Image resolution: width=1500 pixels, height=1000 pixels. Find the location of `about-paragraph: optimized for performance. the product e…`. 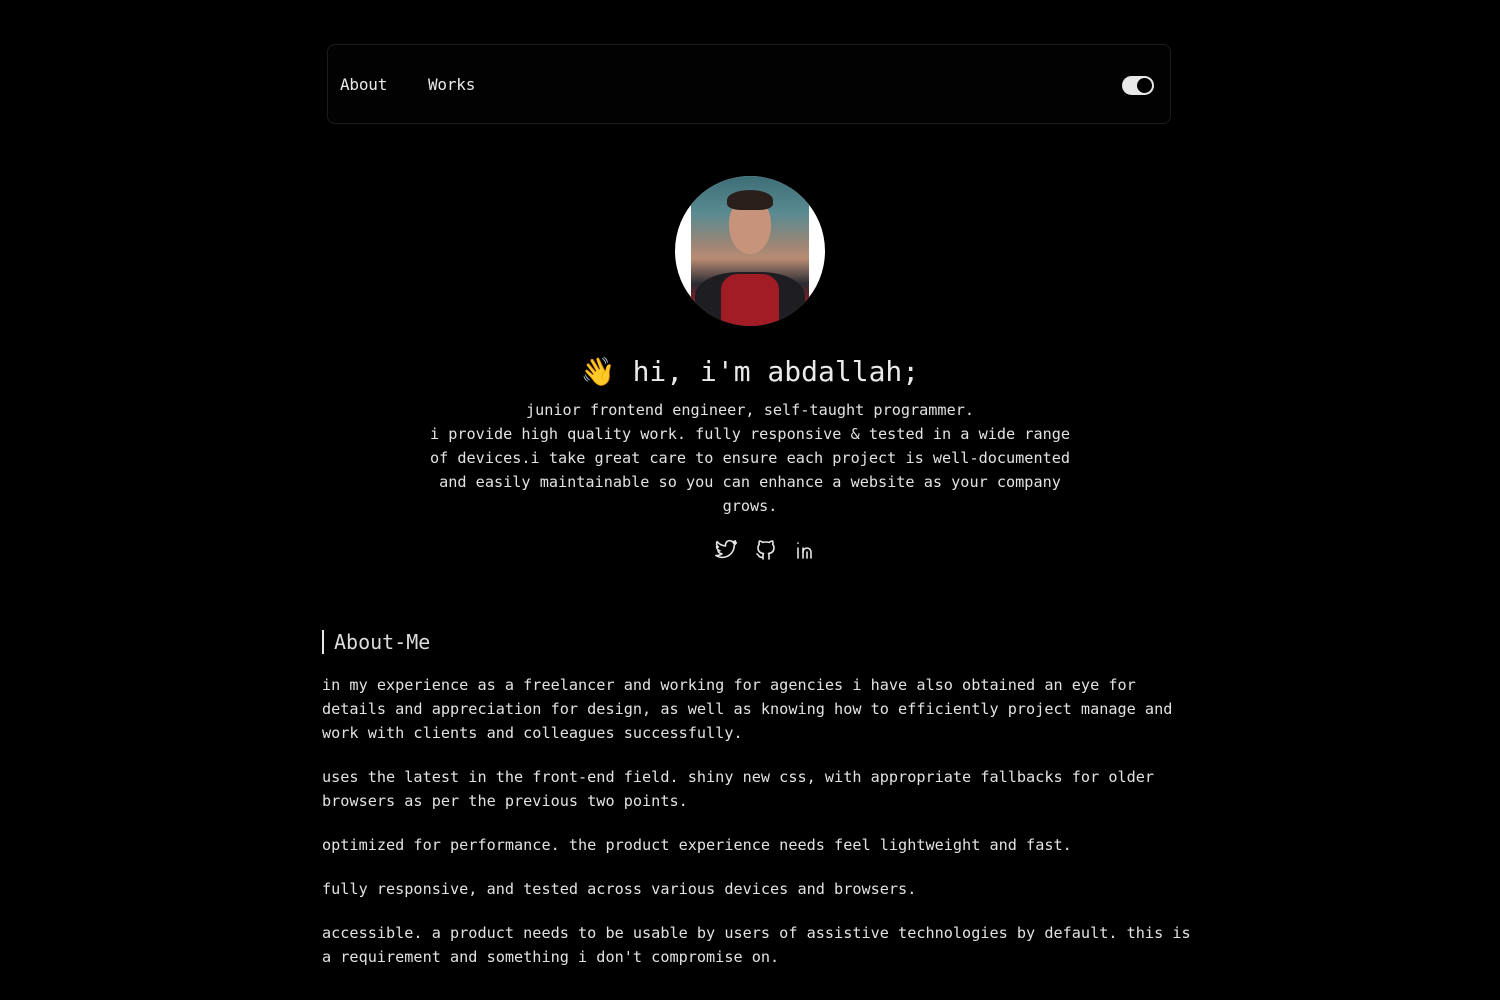

about-paragraph: optimized for performance. the product e… is located at coordinates (697, 845).